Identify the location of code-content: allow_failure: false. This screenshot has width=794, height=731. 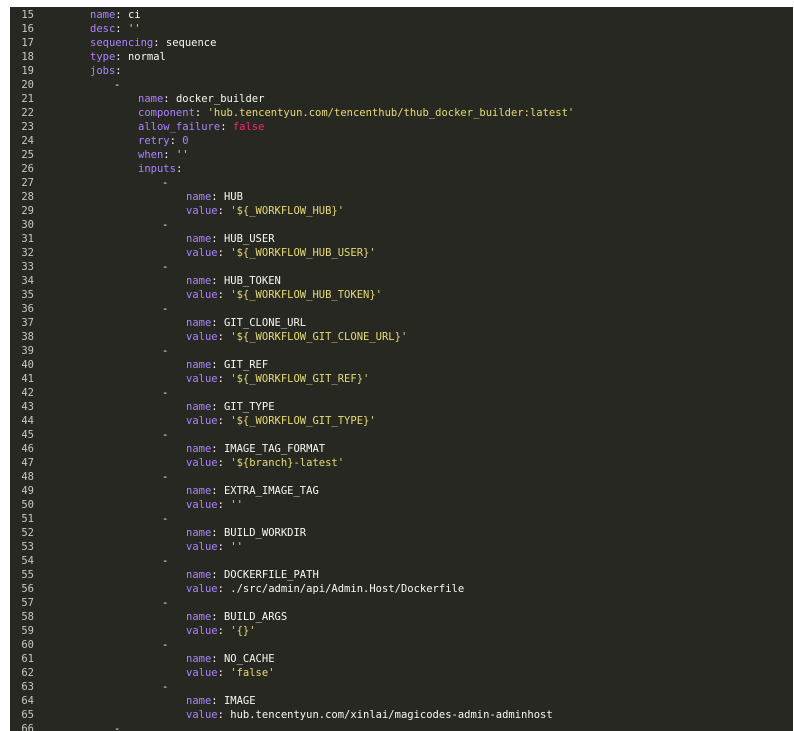
(201, 127).